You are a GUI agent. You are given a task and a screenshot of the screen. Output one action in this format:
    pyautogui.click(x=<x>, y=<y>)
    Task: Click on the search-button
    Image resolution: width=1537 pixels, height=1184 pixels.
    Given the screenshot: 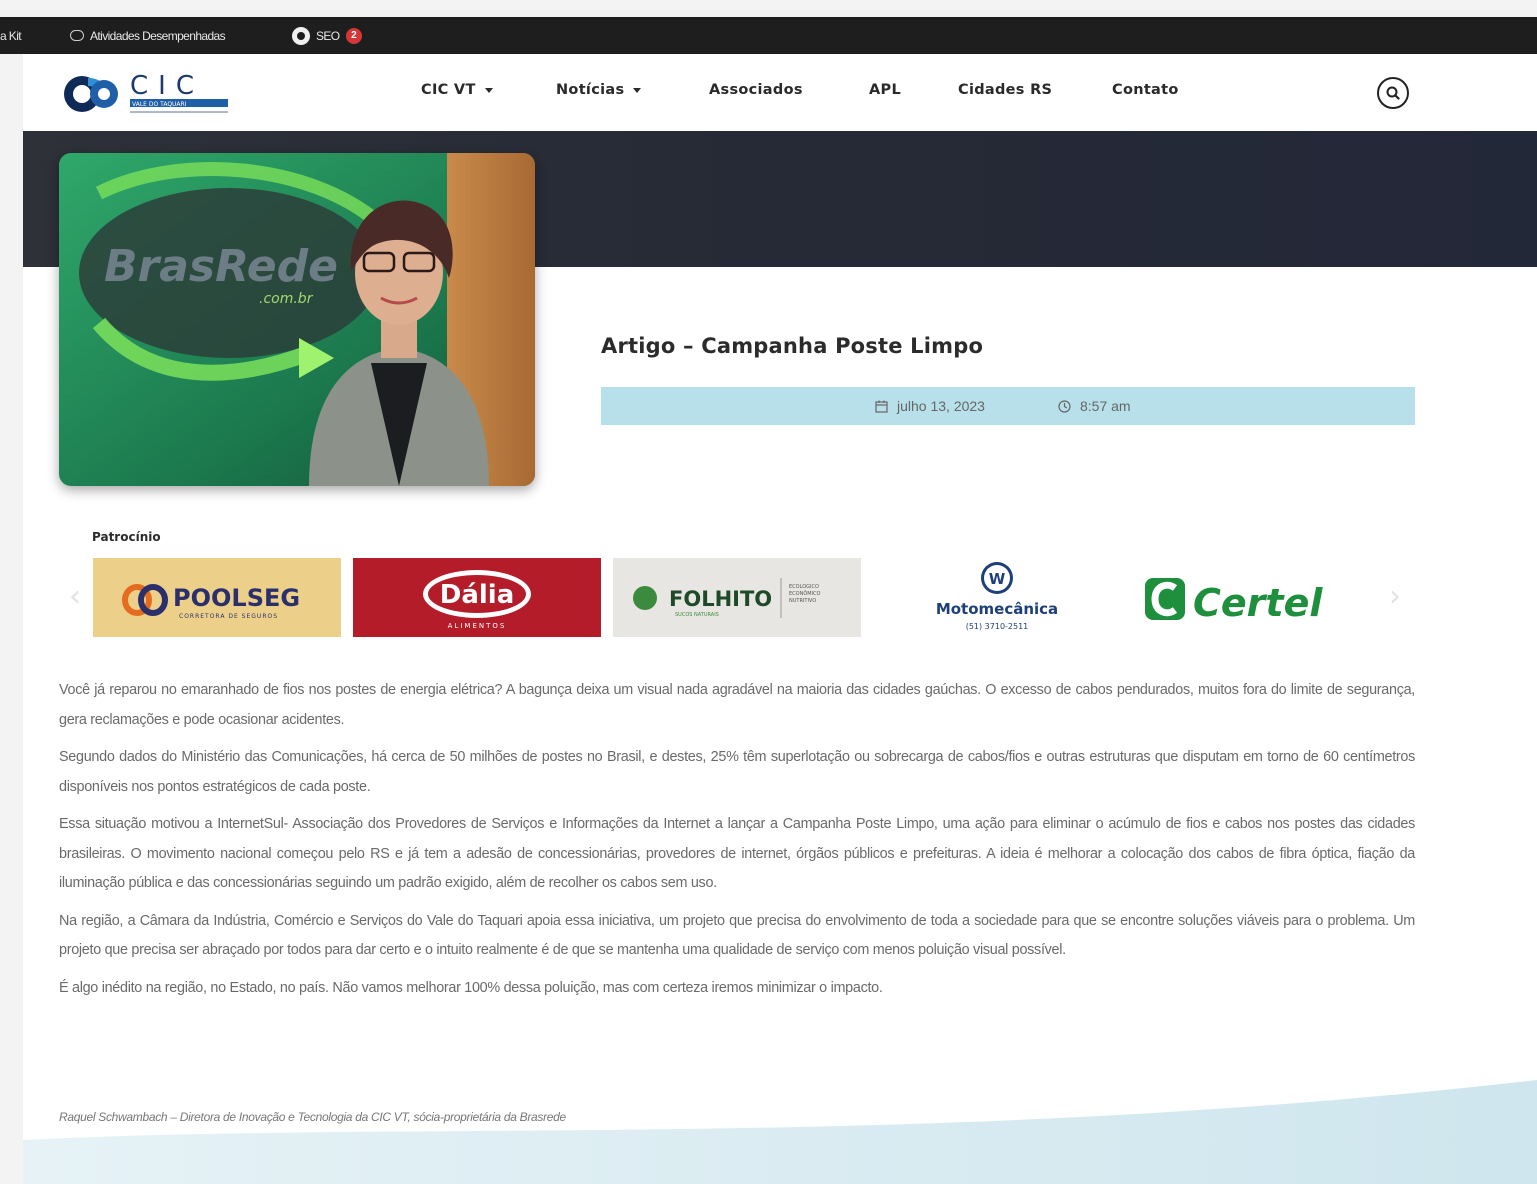 What is the action you would take?
    pyautogui.click(x=1393, y=93)
    